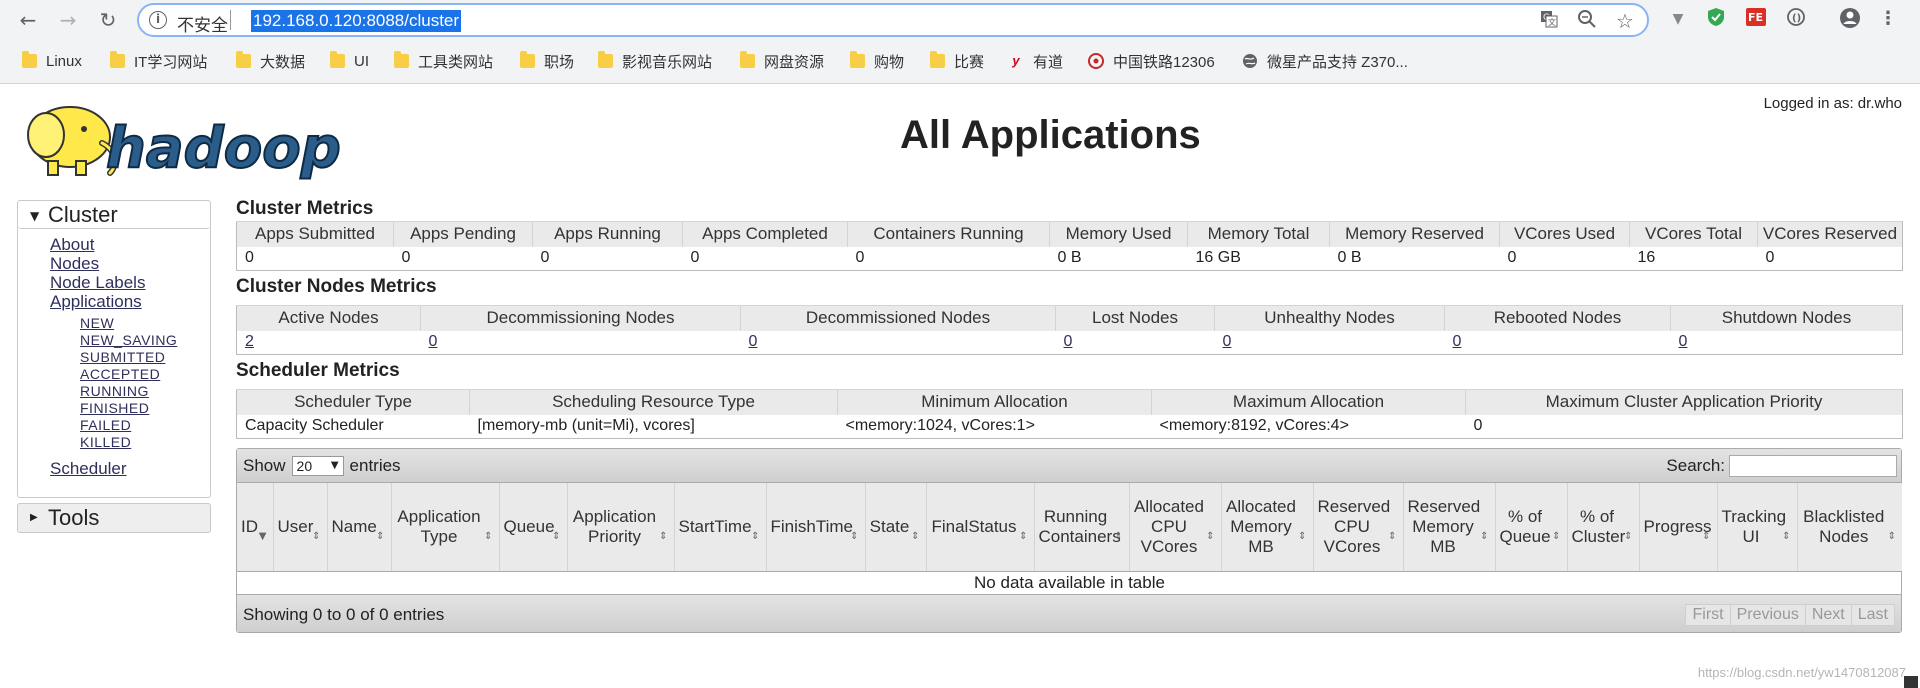 This screenshot has width=1920, height=688. I want to click on back-button: ←, so click(28, 20).